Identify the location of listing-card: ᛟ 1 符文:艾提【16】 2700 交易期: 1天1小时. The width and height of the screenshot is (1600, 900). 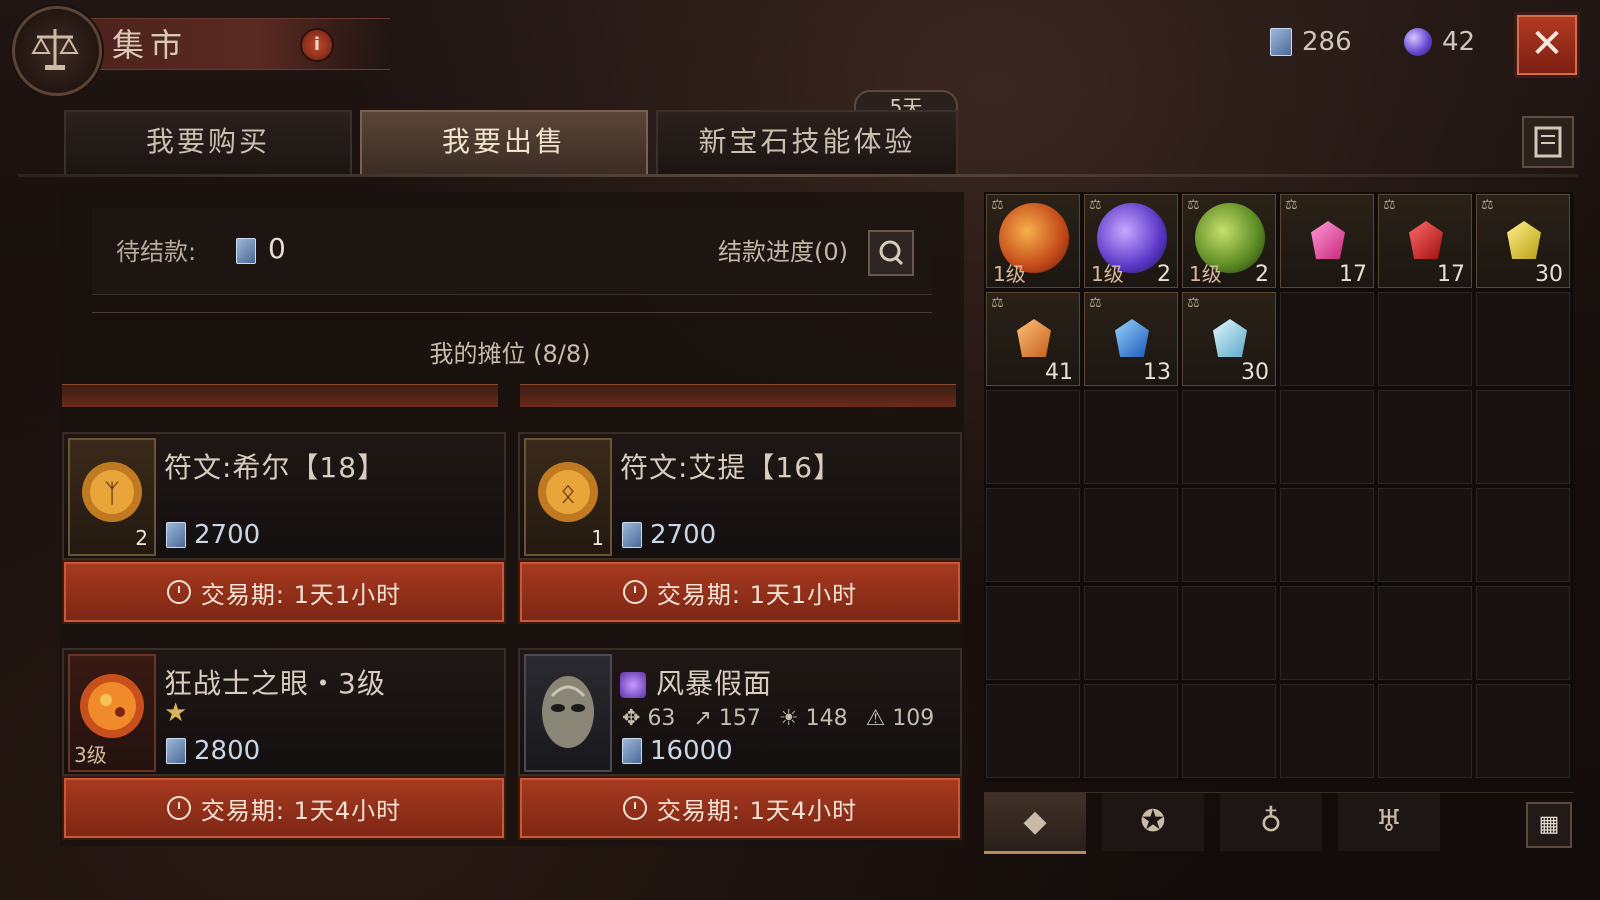
(740, 532).